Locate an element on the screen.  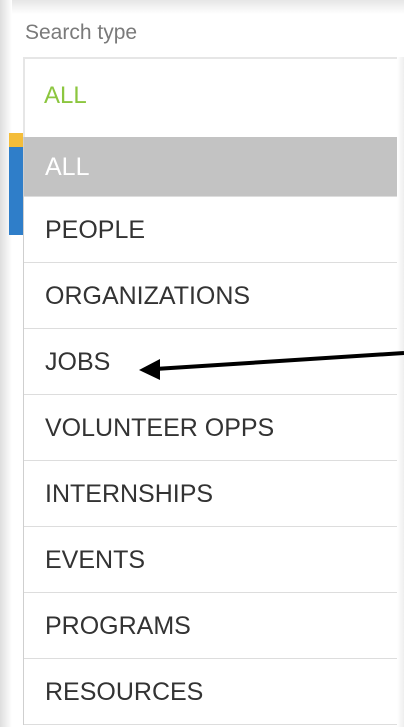
option-organizations: ORGANIZATIONS is located at coordinates (211, 296).